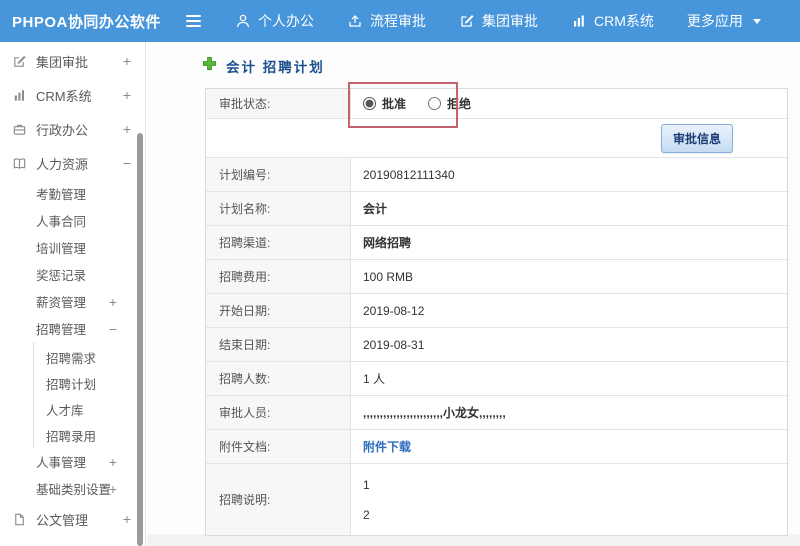 The height and width of the screenshot is (546, 800). What do you see at coordinates (569, 499) in the screenshot?
I see `description-value: 1 2` at bounding box center [569, 499].